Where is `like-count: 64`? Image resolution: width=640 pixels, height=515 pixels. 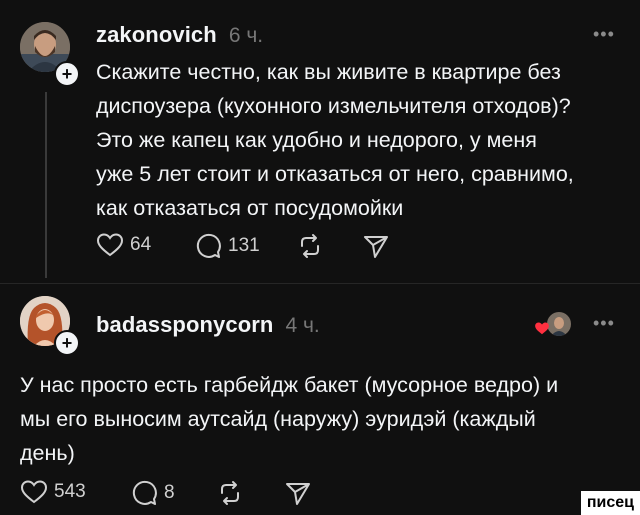 like-count: 64 is located at coordinates (141, 244).